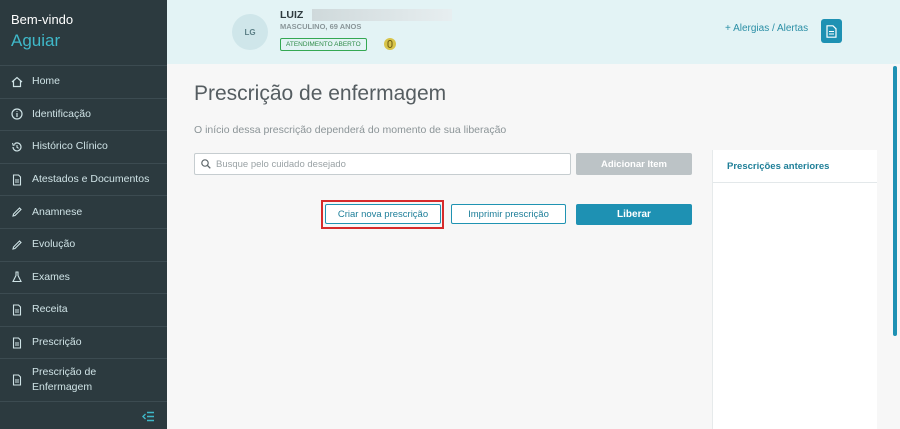 The height and width of the screenshot is (429, 900). I want to click on sidebar-item-exames: Exames, so click(83, 277).